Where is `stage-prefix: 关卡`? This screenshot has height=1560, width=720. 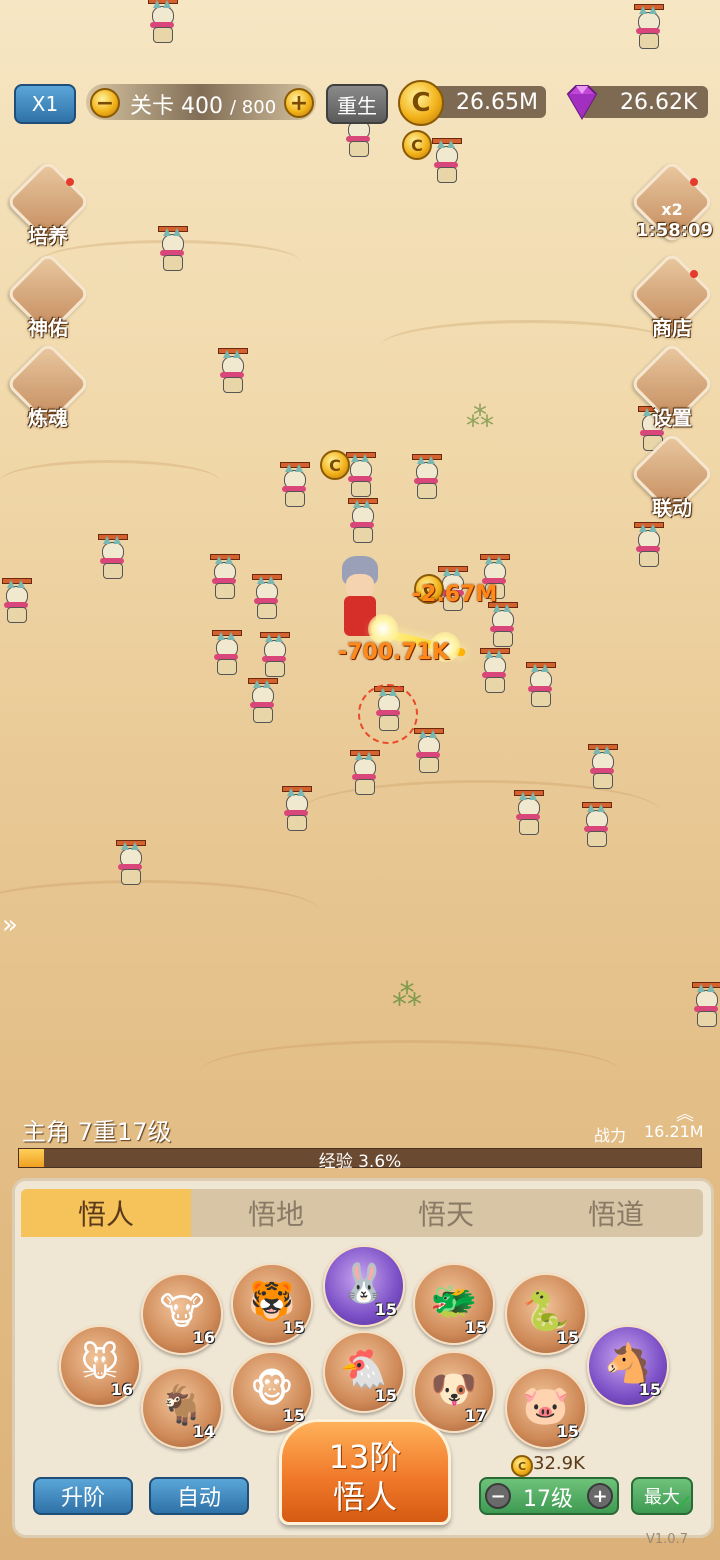 stage-prefix: 关卡 is located at coordinates (152, 106).